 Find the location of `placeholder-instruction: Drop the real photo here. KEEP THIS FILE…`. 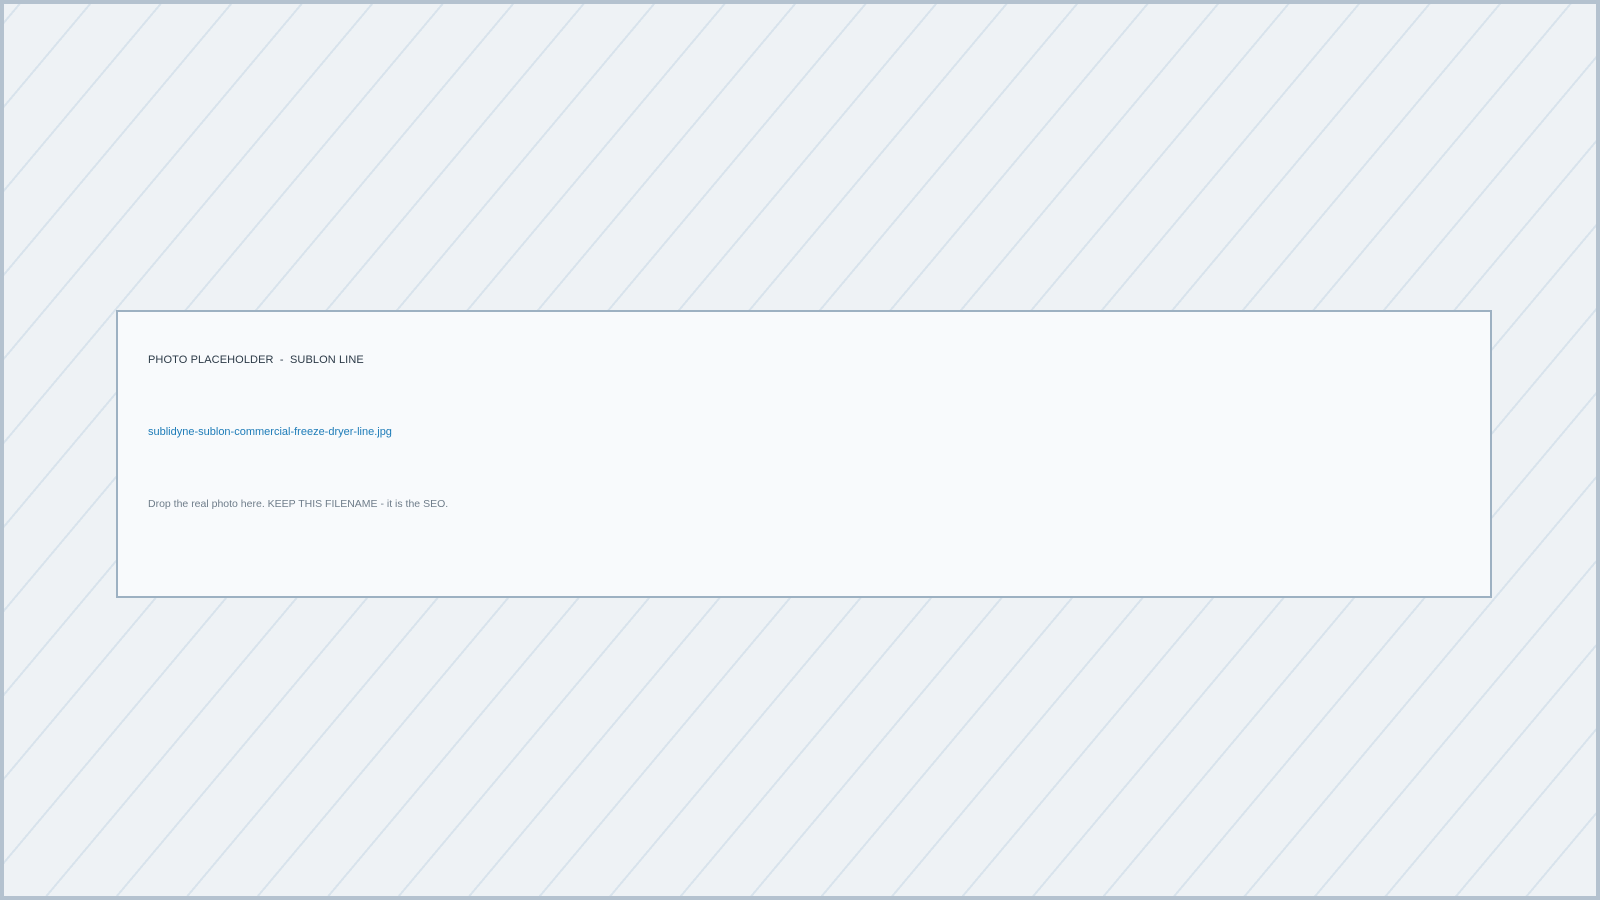

placeholder-instruction: Drop the real photo here. KEEP THIS FILE… is located at coordinates (298, 504).